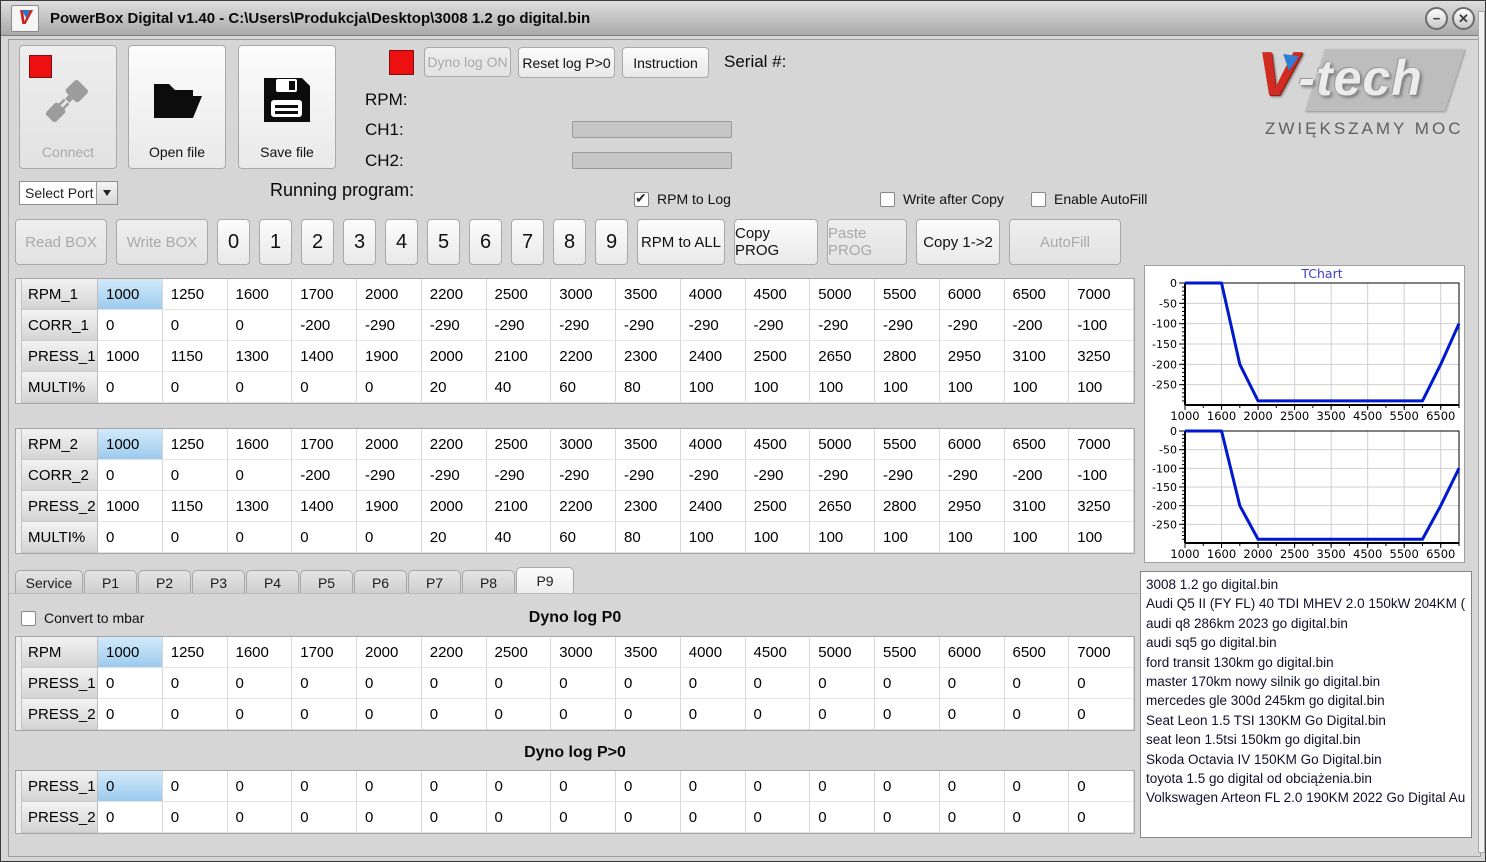 The height and width of the screenshot is (862, 1486). Describe the element at coordinates (1101, 817) in the screenshot. I see `cell-PRESS_2-15: 0` at that location.